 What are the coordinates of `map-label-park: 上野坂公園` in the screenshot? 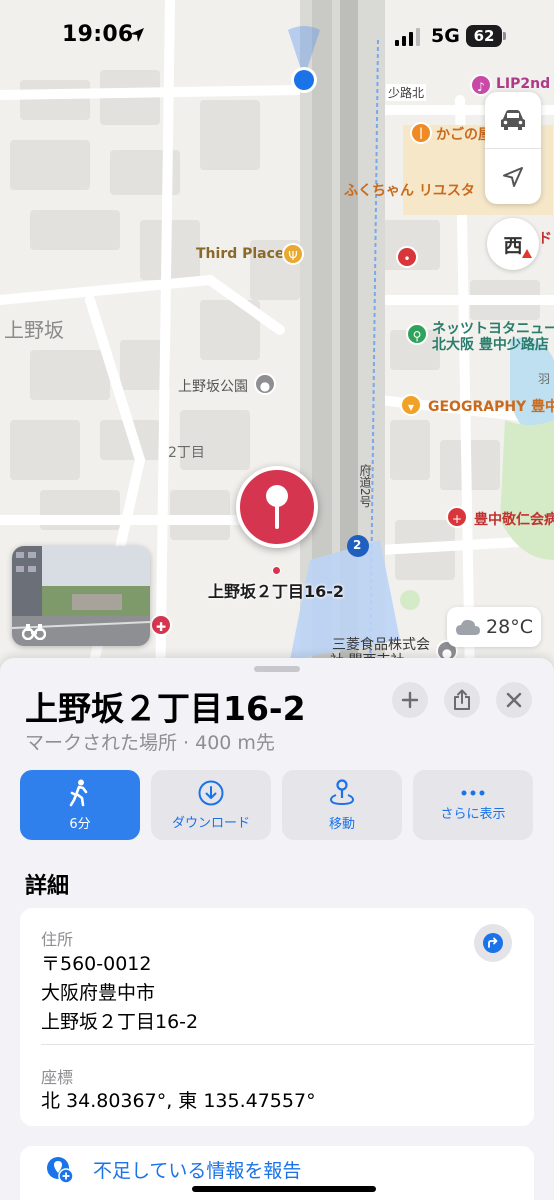 It's located at (213, 387).